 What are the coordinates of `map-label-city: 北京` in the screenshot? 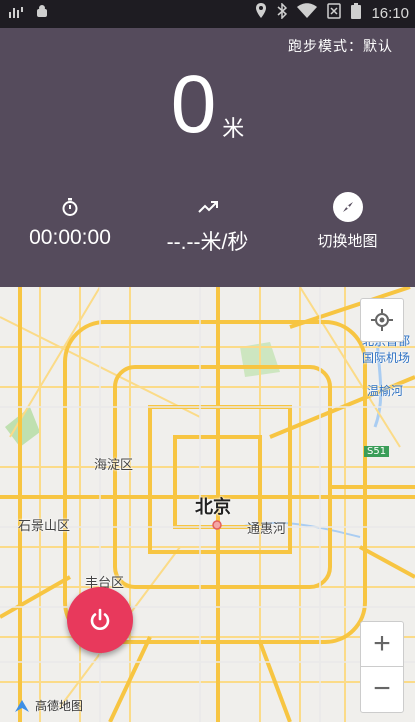 It's located at (213, 507).